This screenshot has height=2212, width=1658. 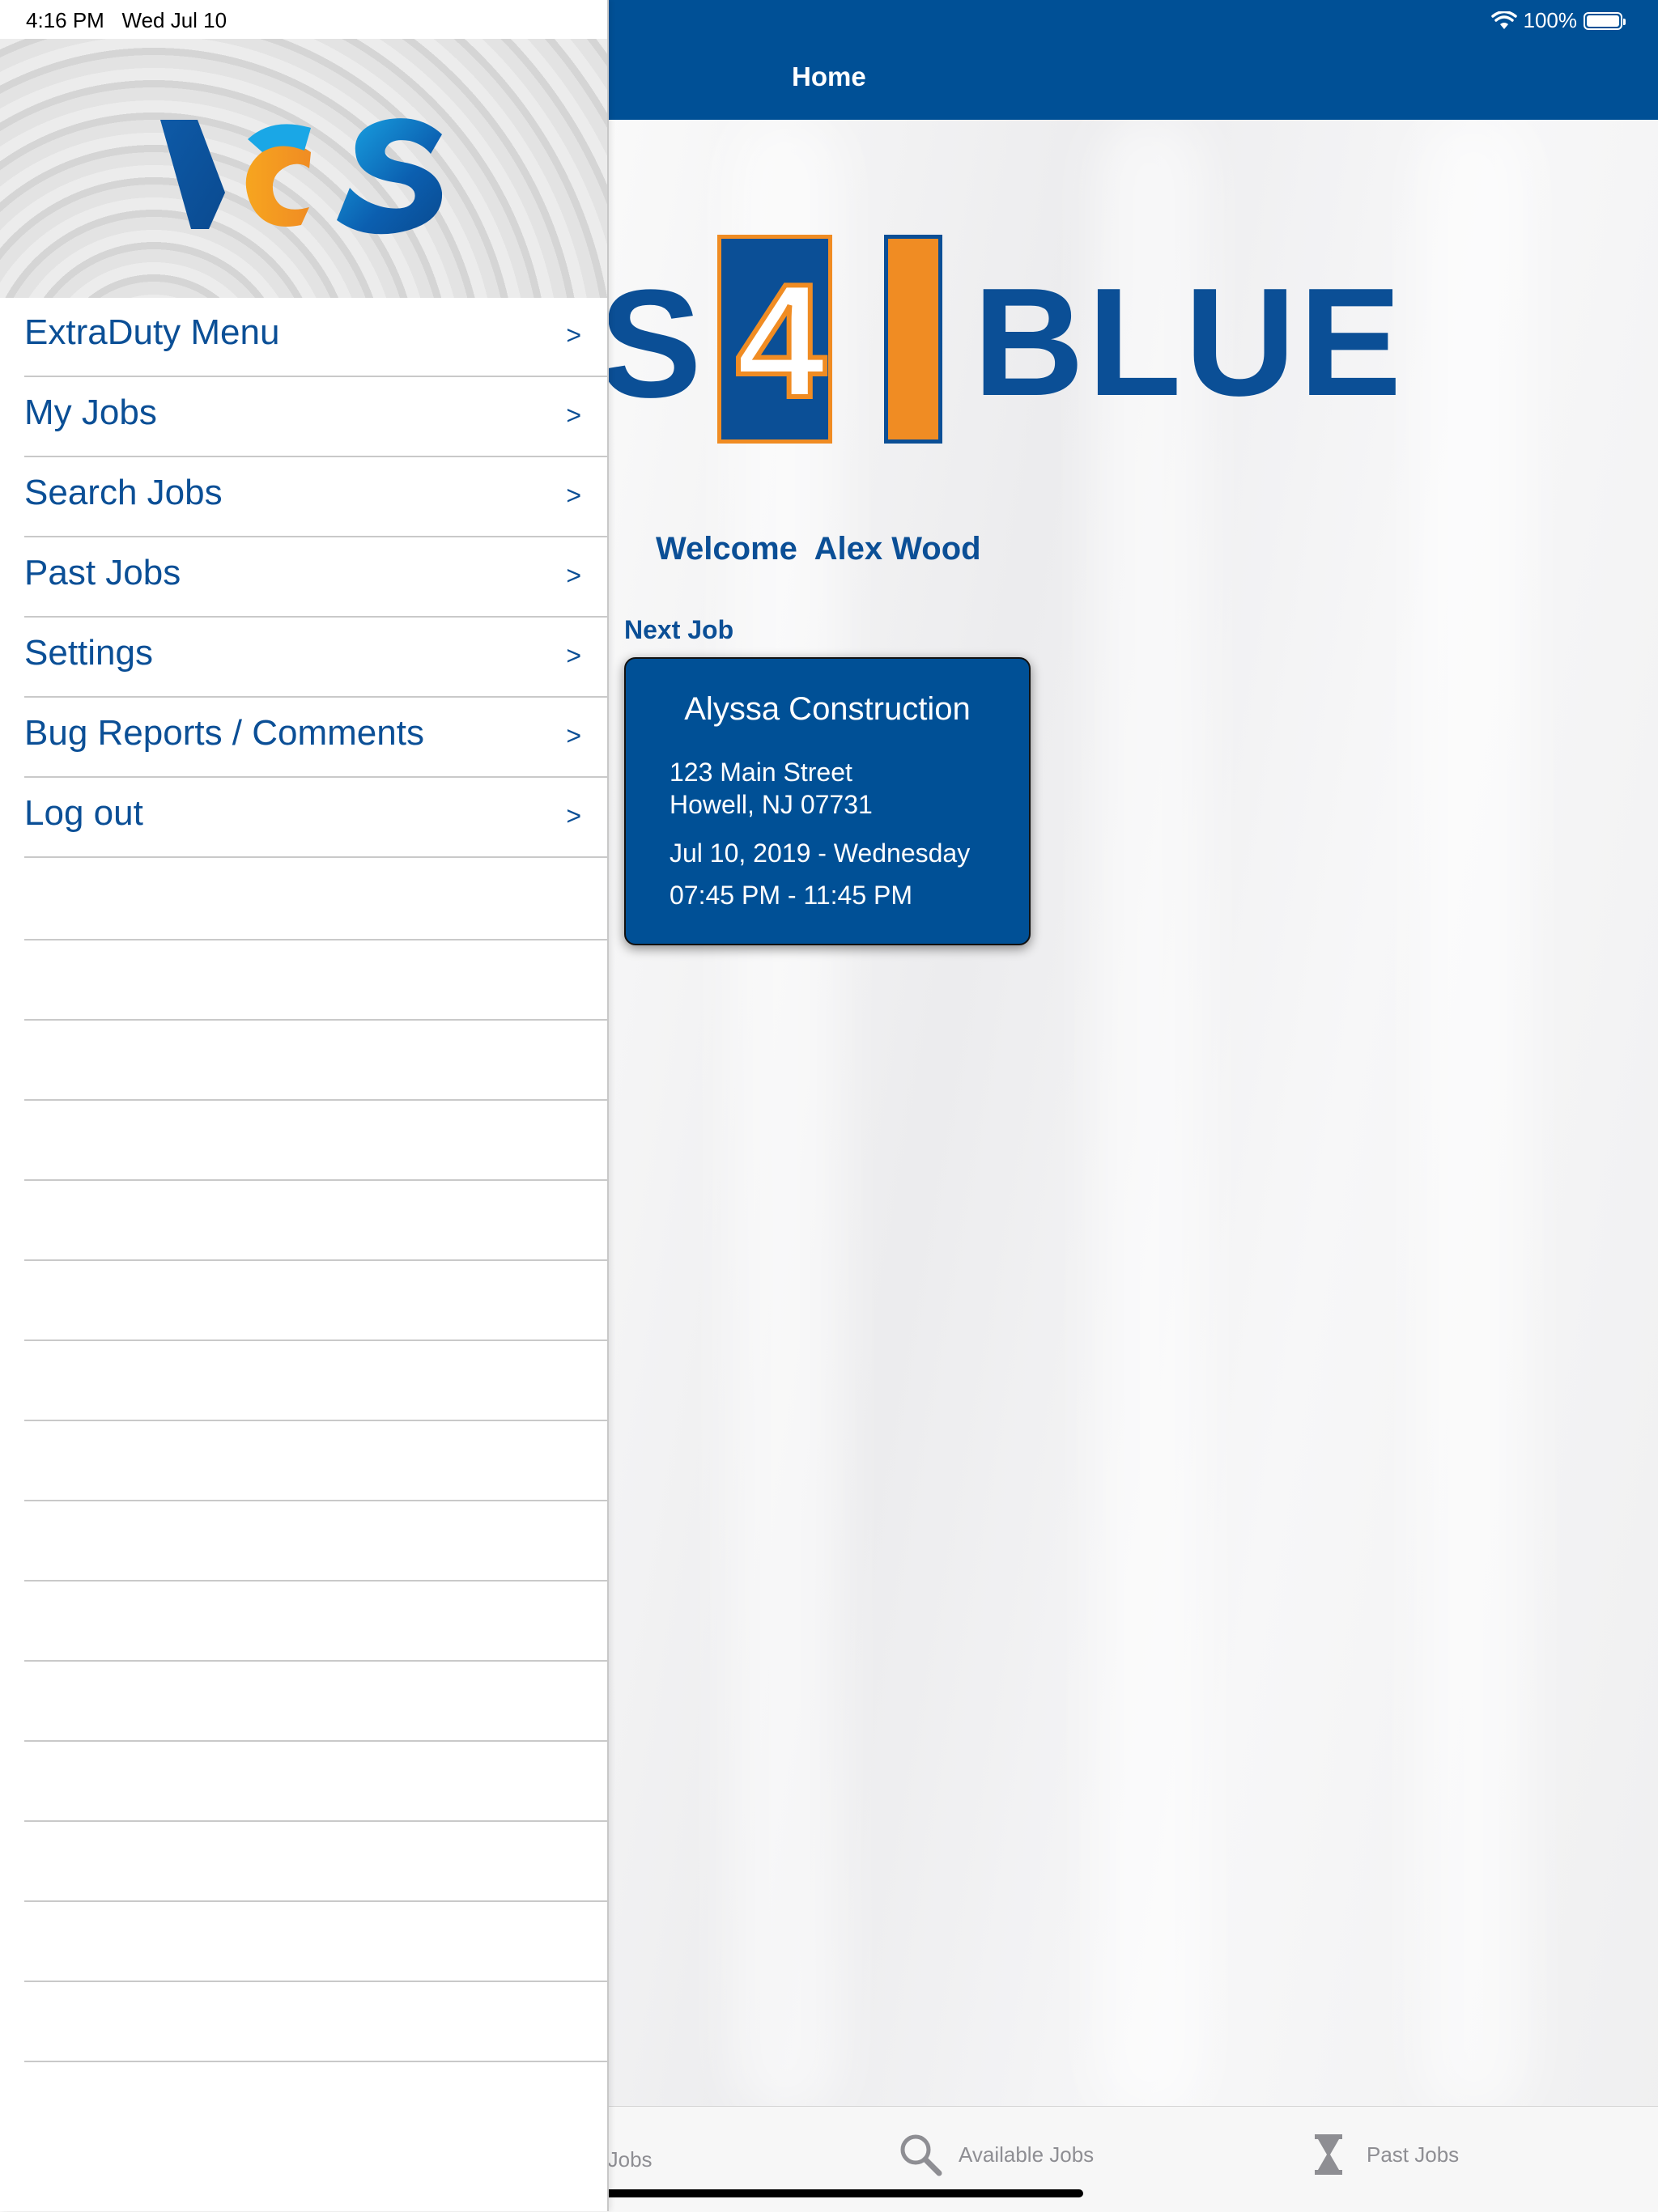 What do you see at coordinates (1328, 2154) in the screenshot?
I see `hourglass-icon` at bounding box center [1328, 2154].